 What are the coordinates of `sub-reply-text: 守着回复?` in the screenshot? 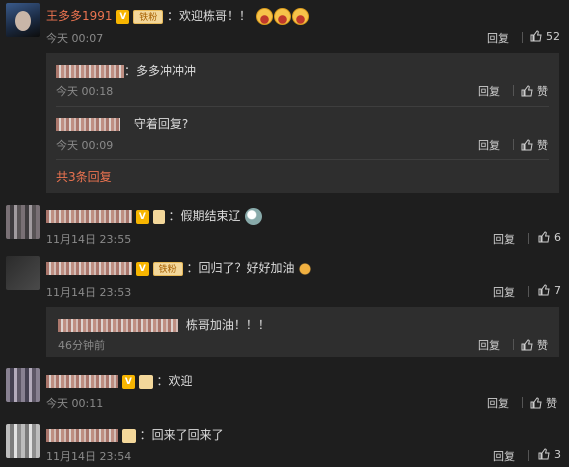 It's located at (161, 124).